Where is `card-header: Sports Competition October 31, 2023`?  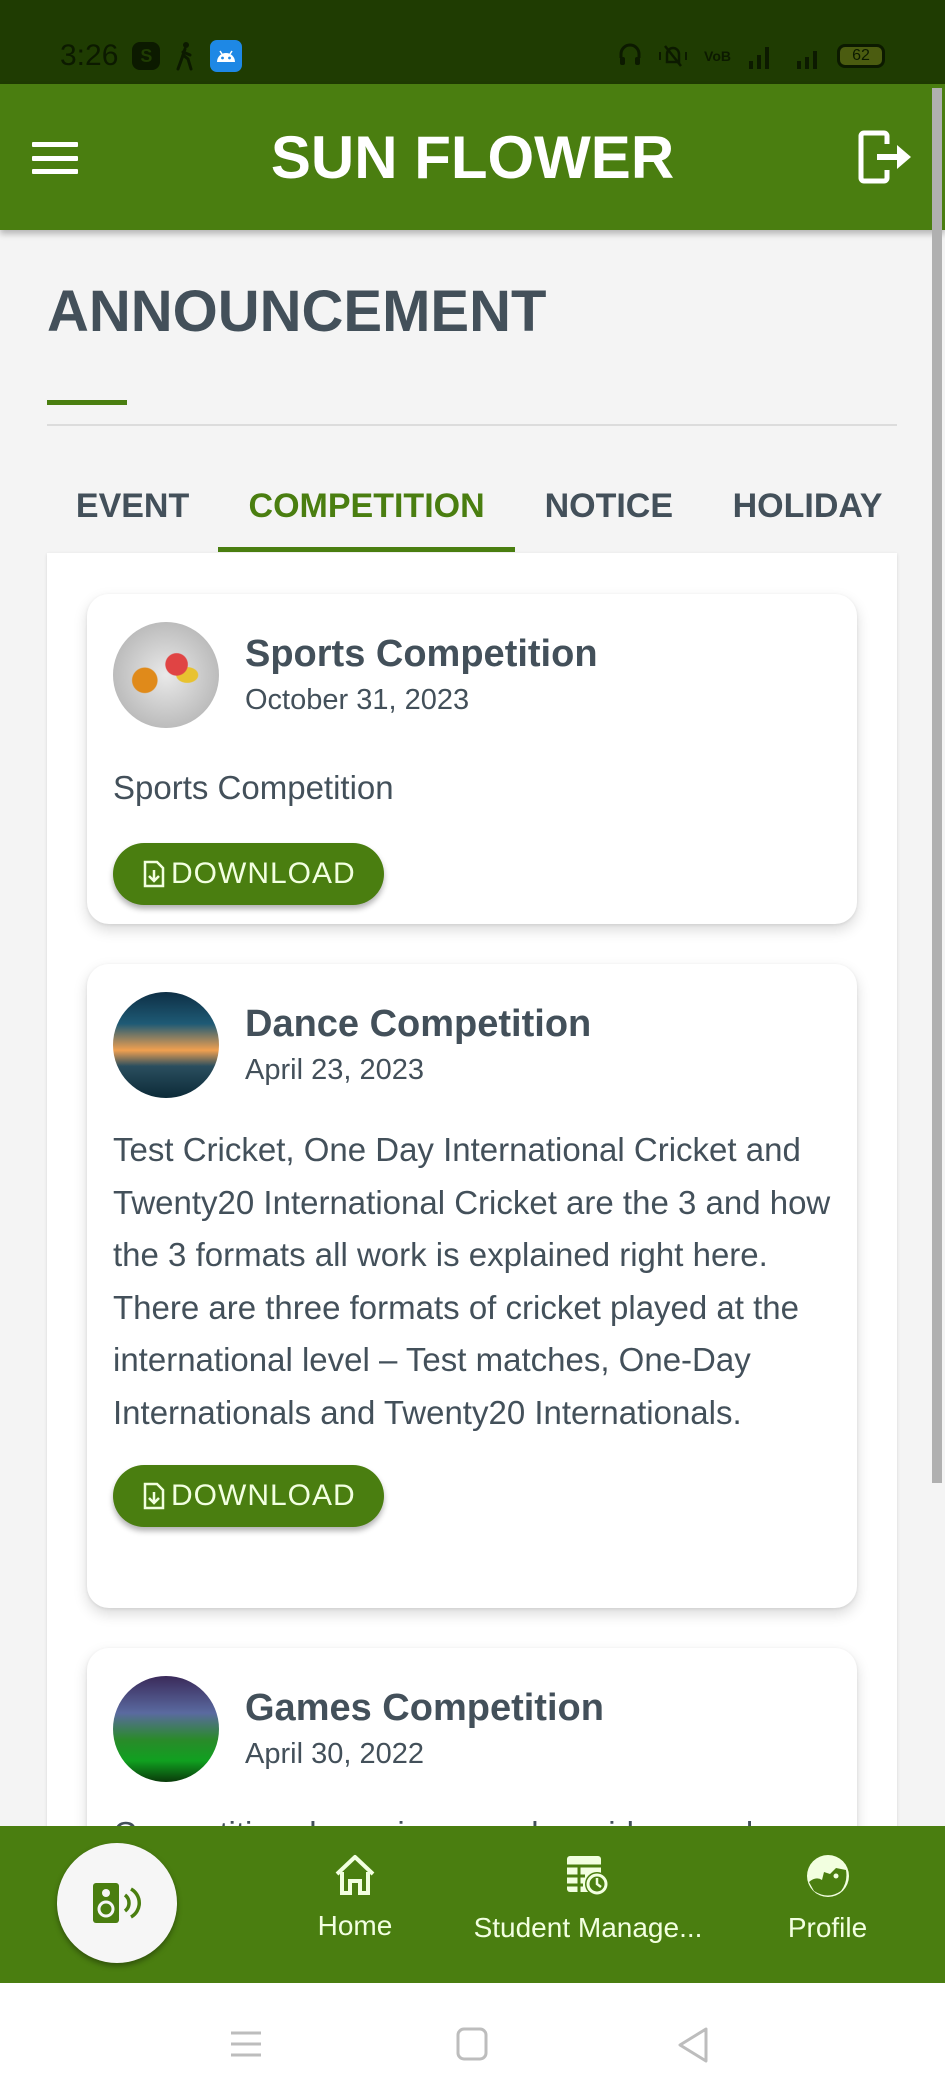 card-header: Sports Competition October 31, 2023 is located at coordinates (472, 675).